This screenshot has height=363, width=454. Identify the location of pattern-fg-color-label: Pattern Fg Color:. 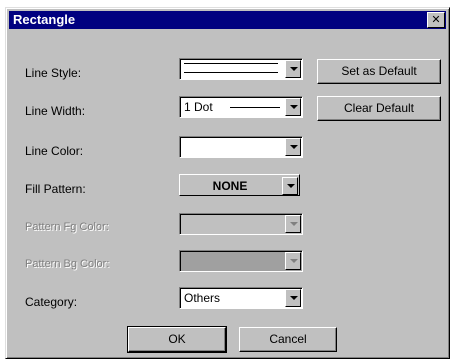
(67, 227).